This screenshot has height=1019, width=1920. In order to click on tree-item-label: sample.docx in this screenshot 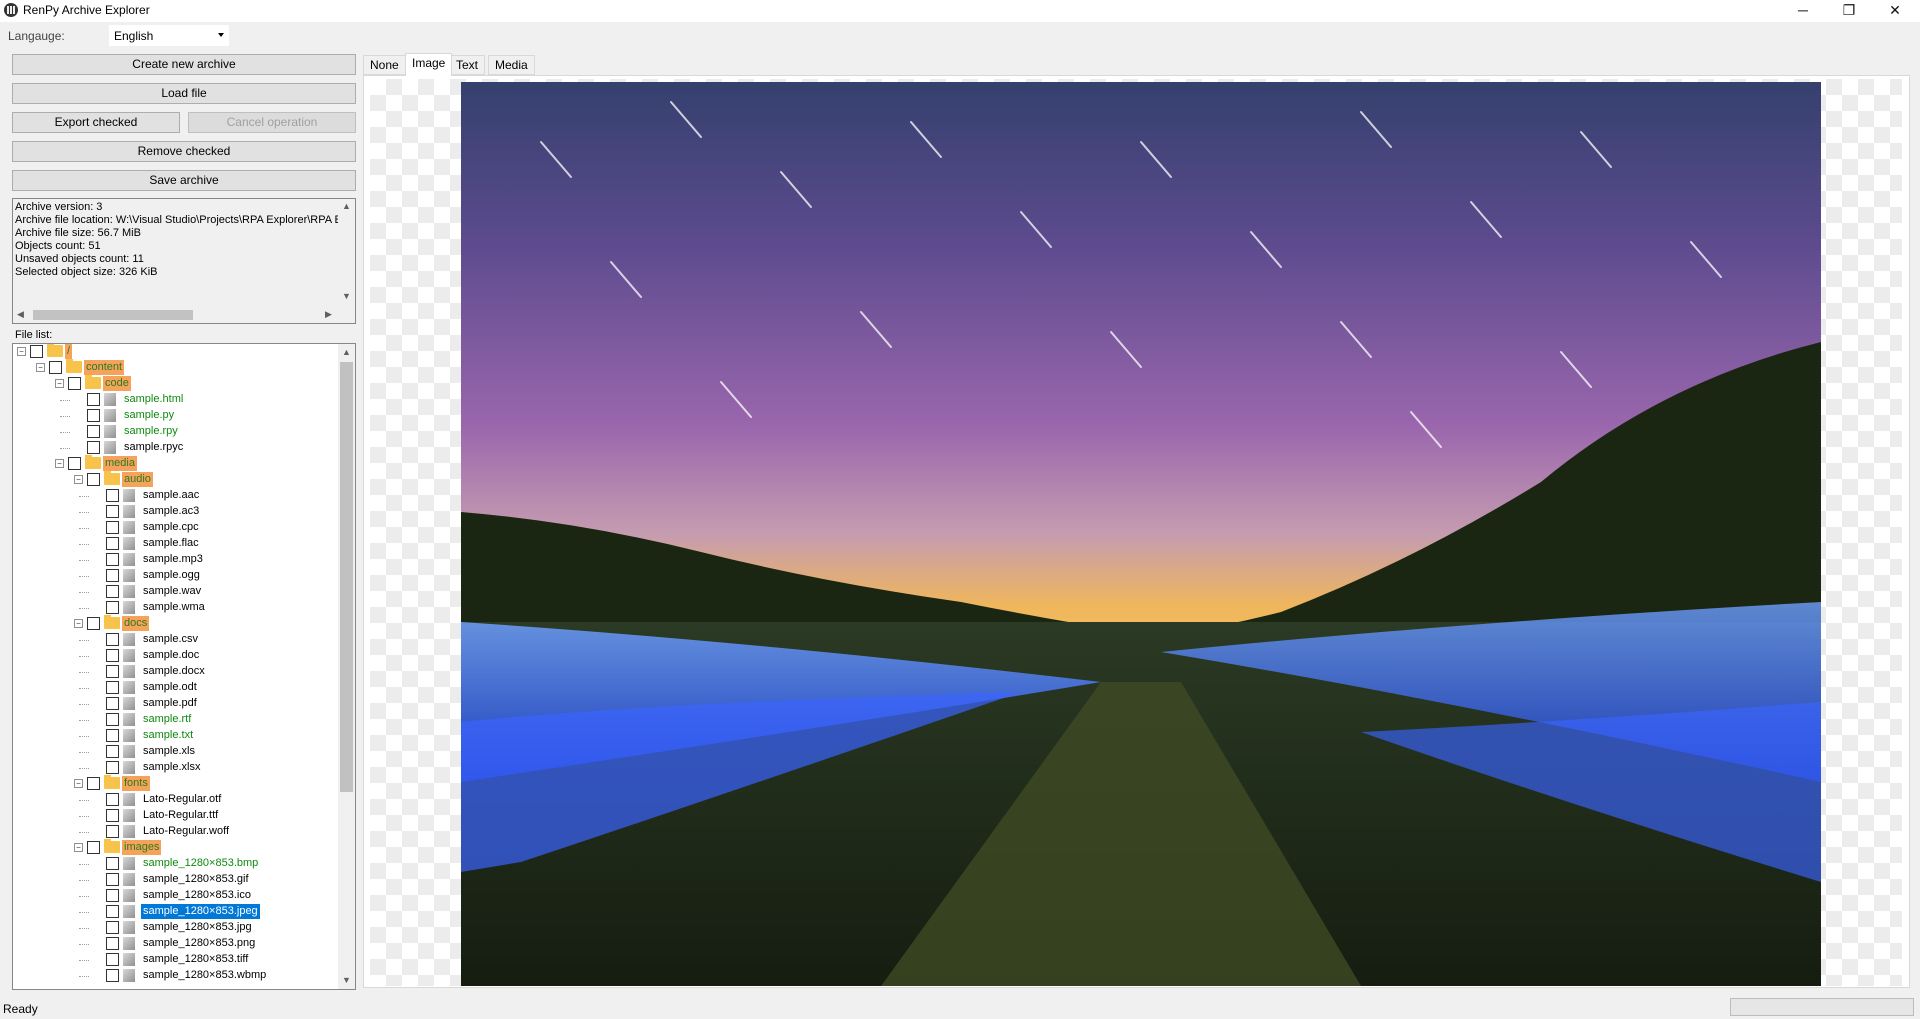, I will do `click(174, 671)`.